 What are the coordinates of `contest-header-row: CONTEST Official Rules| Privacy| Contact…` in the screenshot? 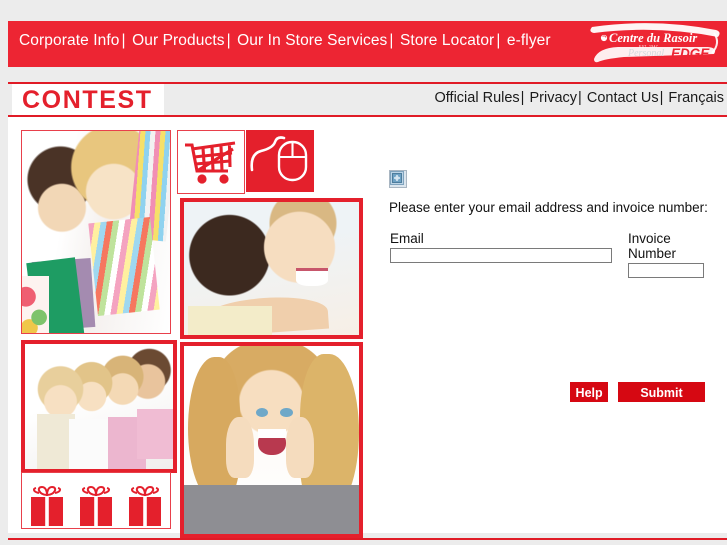 It's located at (367, 99).